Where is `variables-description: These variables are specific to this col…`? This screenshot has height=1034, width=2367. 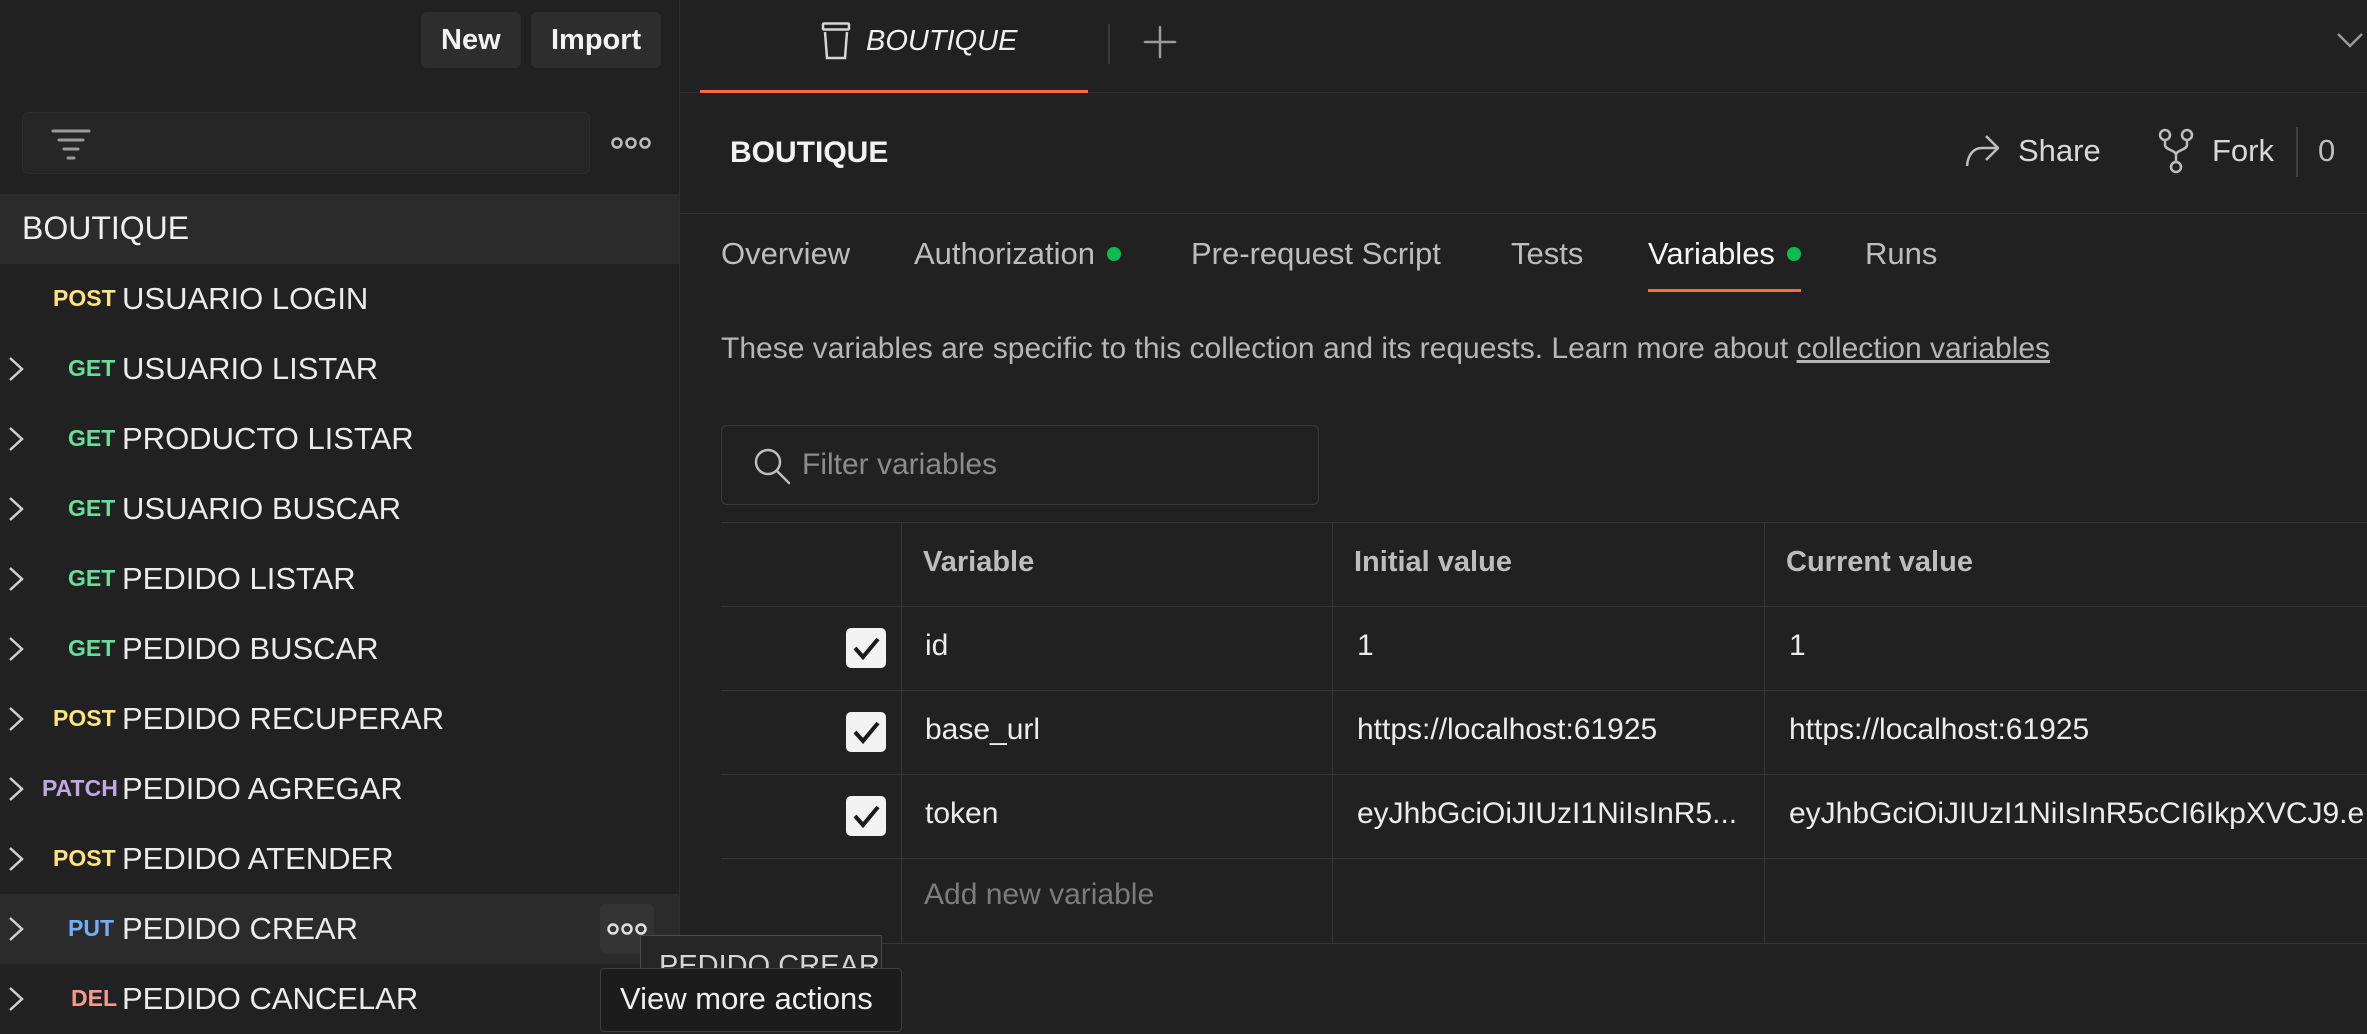
variables-description: These variables are specific to this col… is located at coordinates (1385, 349).